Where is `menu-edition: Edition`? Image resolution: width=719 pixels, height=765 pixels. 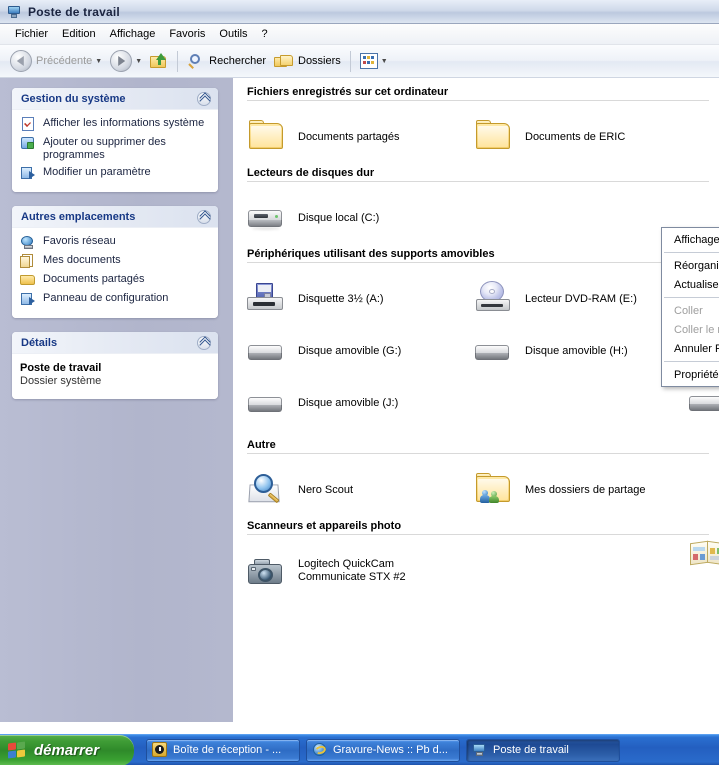
menu-edition: Edition is located at coordinates (79, 34).